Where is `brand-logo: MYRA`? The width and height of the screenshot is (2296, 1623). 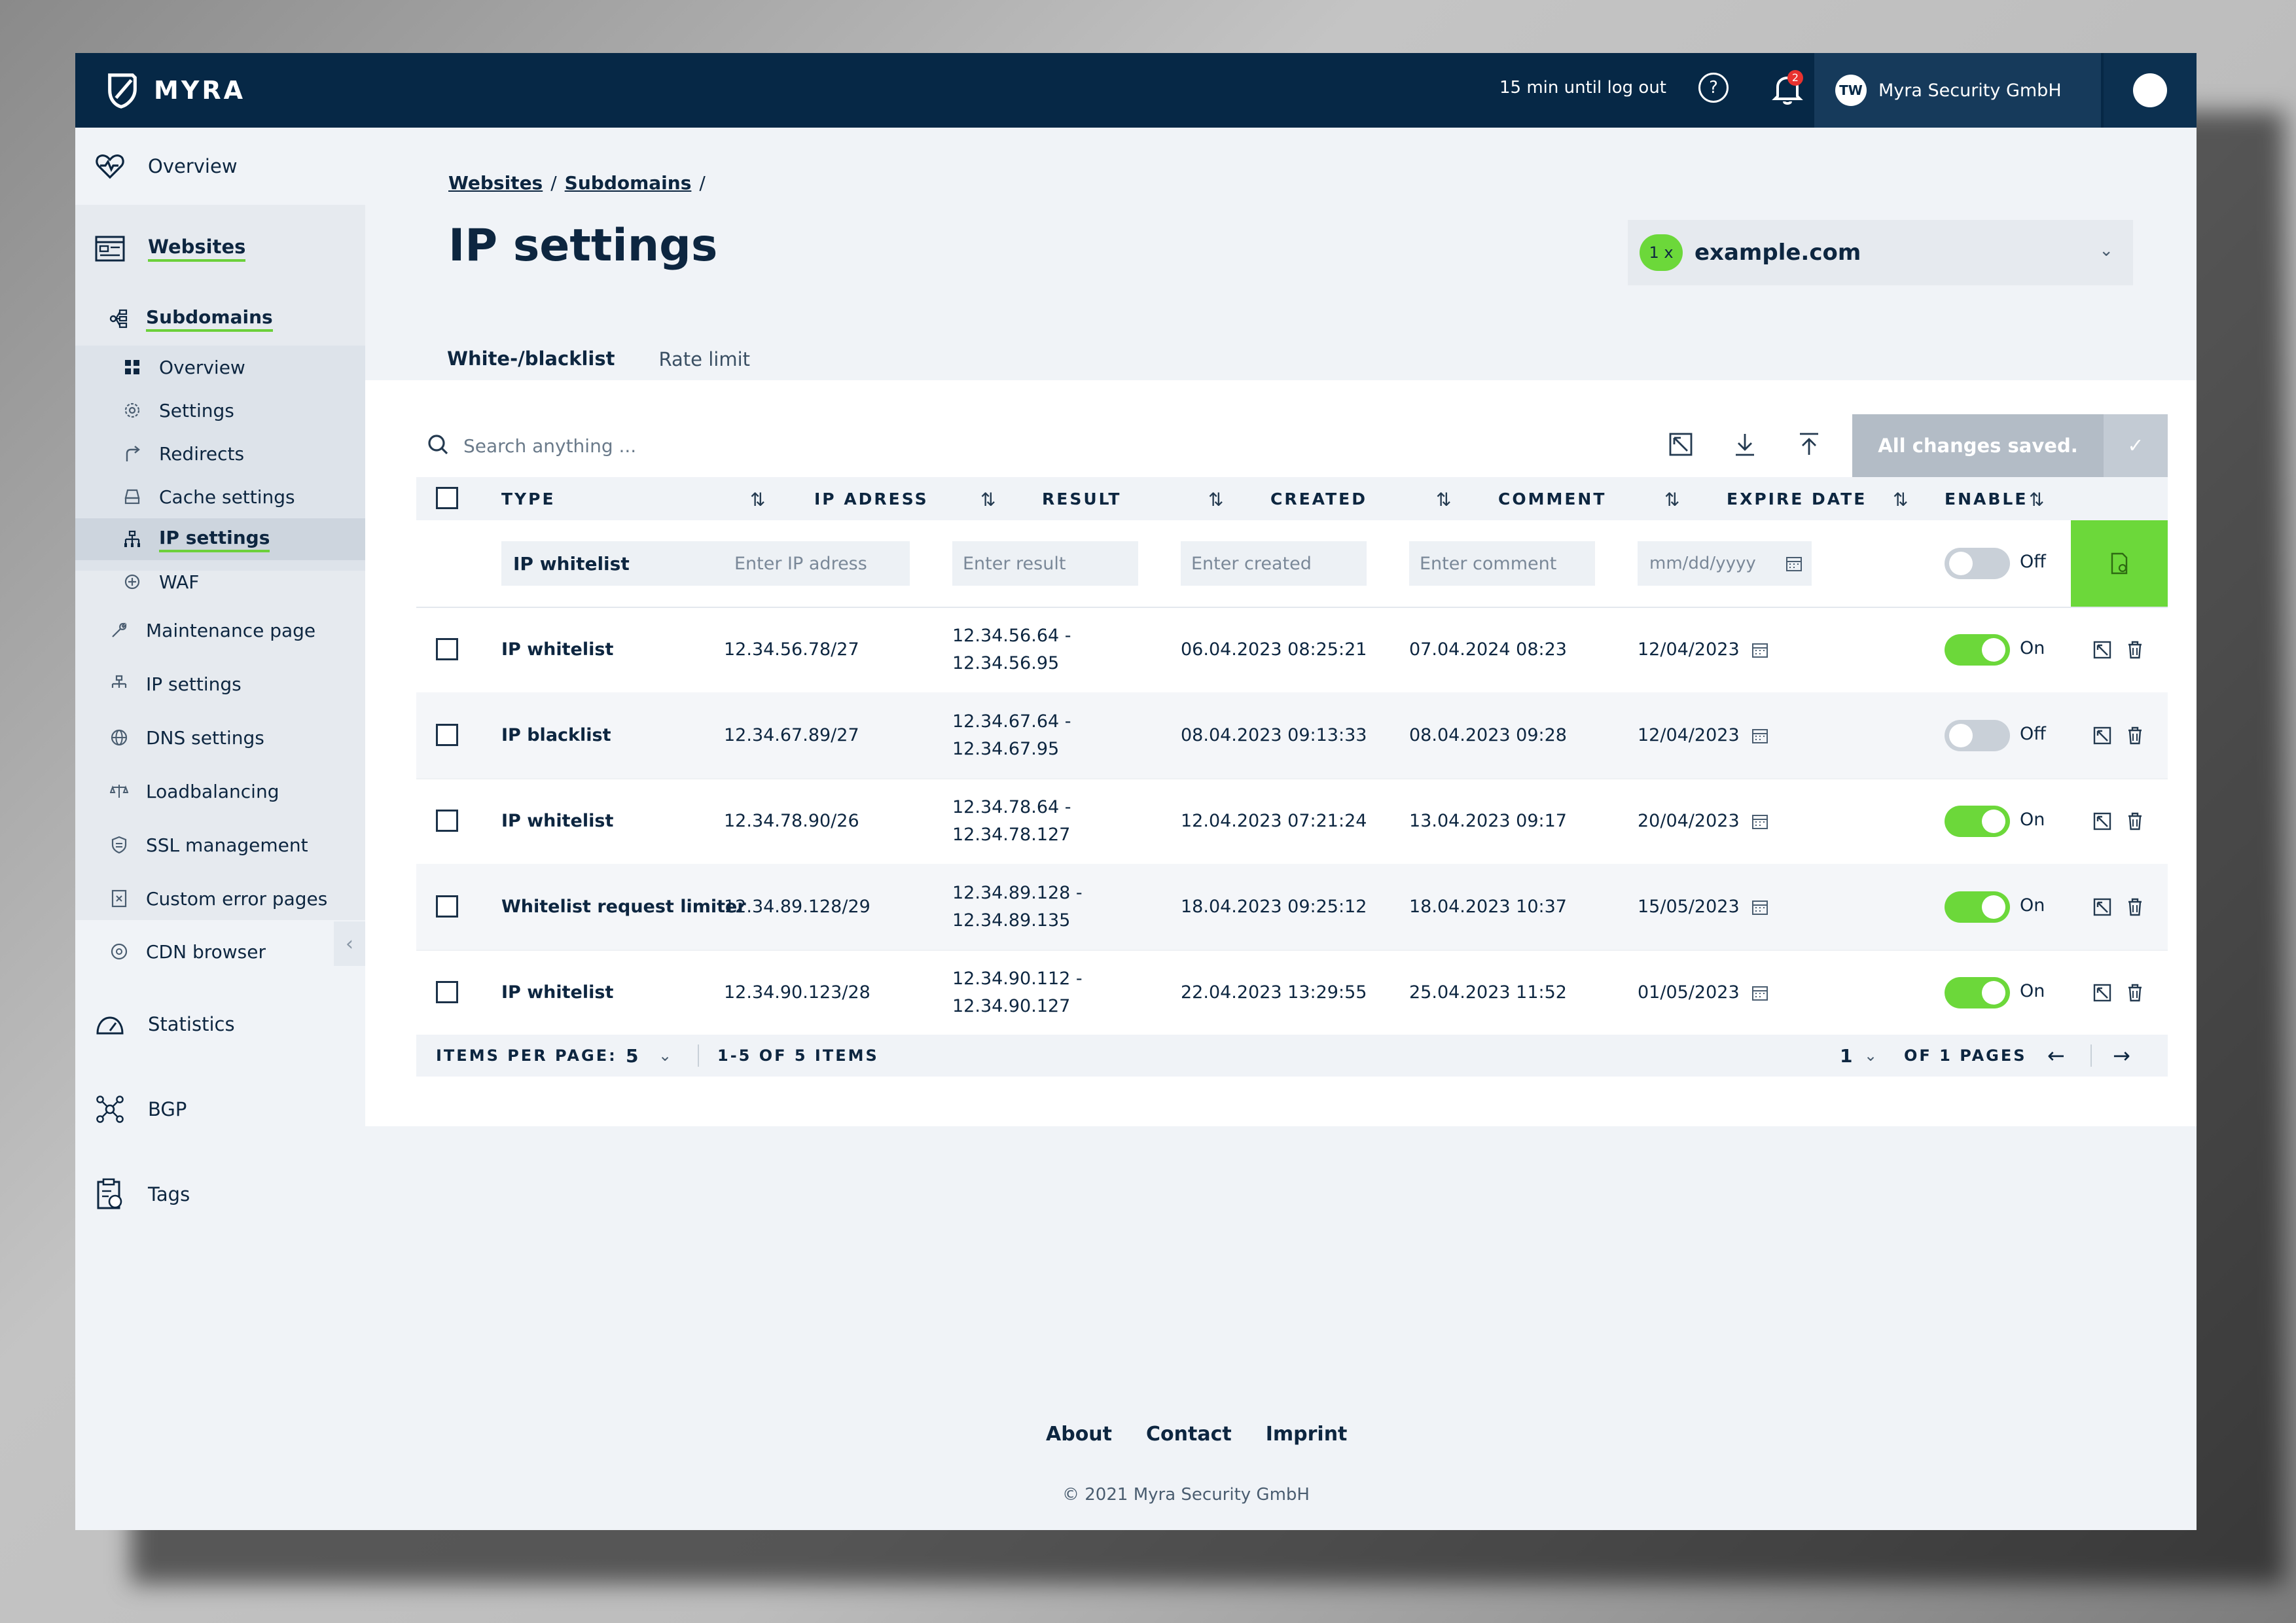 brand-logo: MYRA is located at coordinates (175, 90).